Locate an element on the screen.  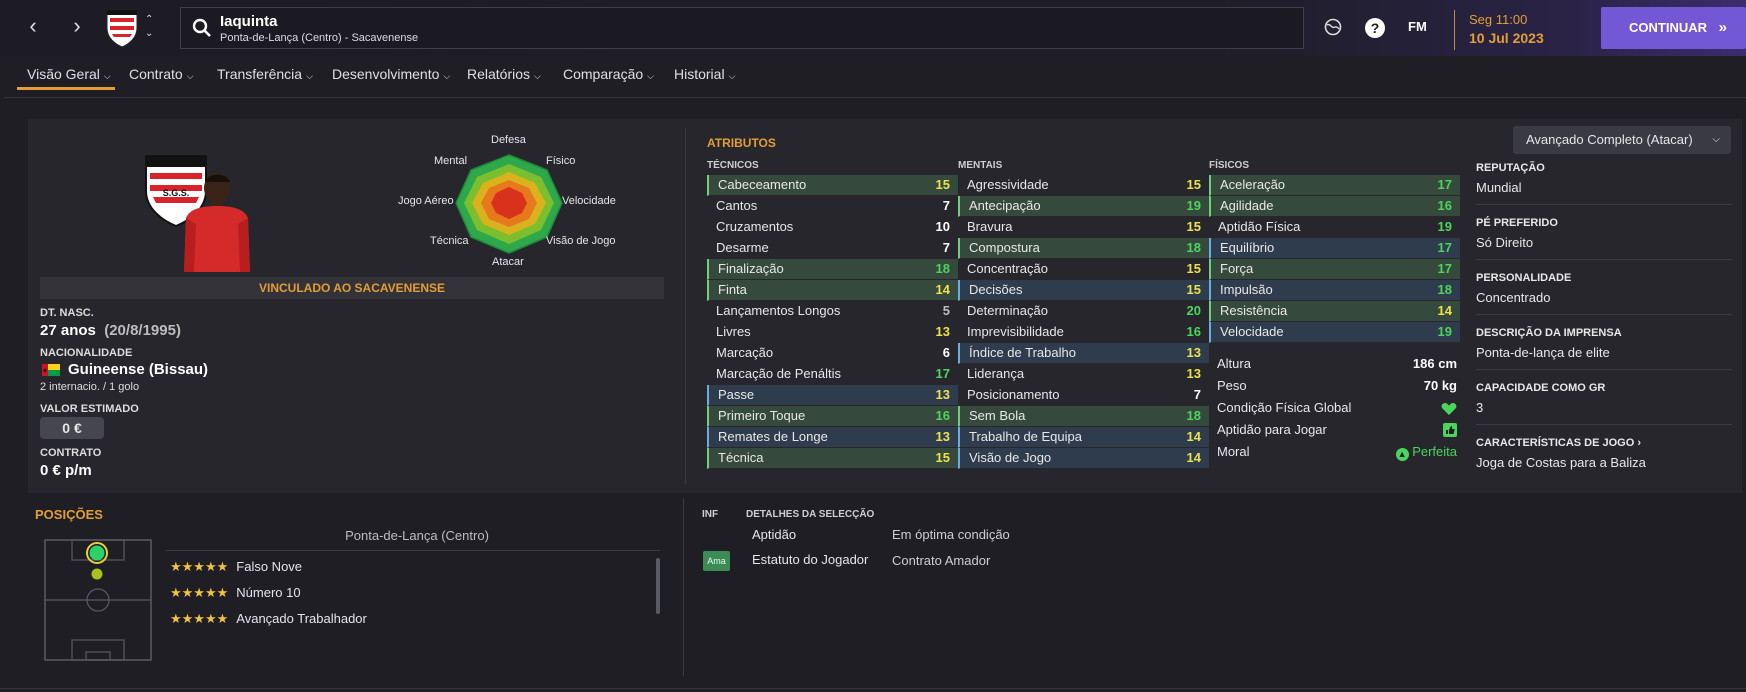
radar-label-attack: Atacar is located at coordinates (508, 262).